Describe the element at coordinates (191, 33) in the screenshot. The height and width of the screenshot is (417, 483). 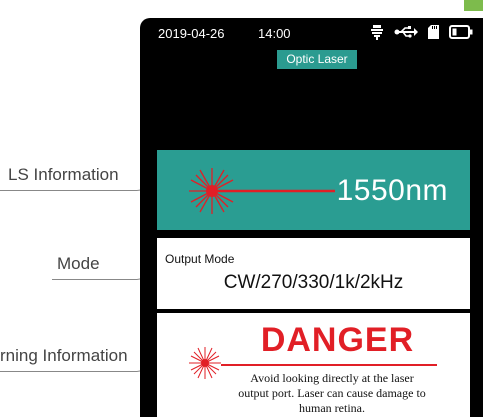
I see `status-date: 2019-04-26` at that location.